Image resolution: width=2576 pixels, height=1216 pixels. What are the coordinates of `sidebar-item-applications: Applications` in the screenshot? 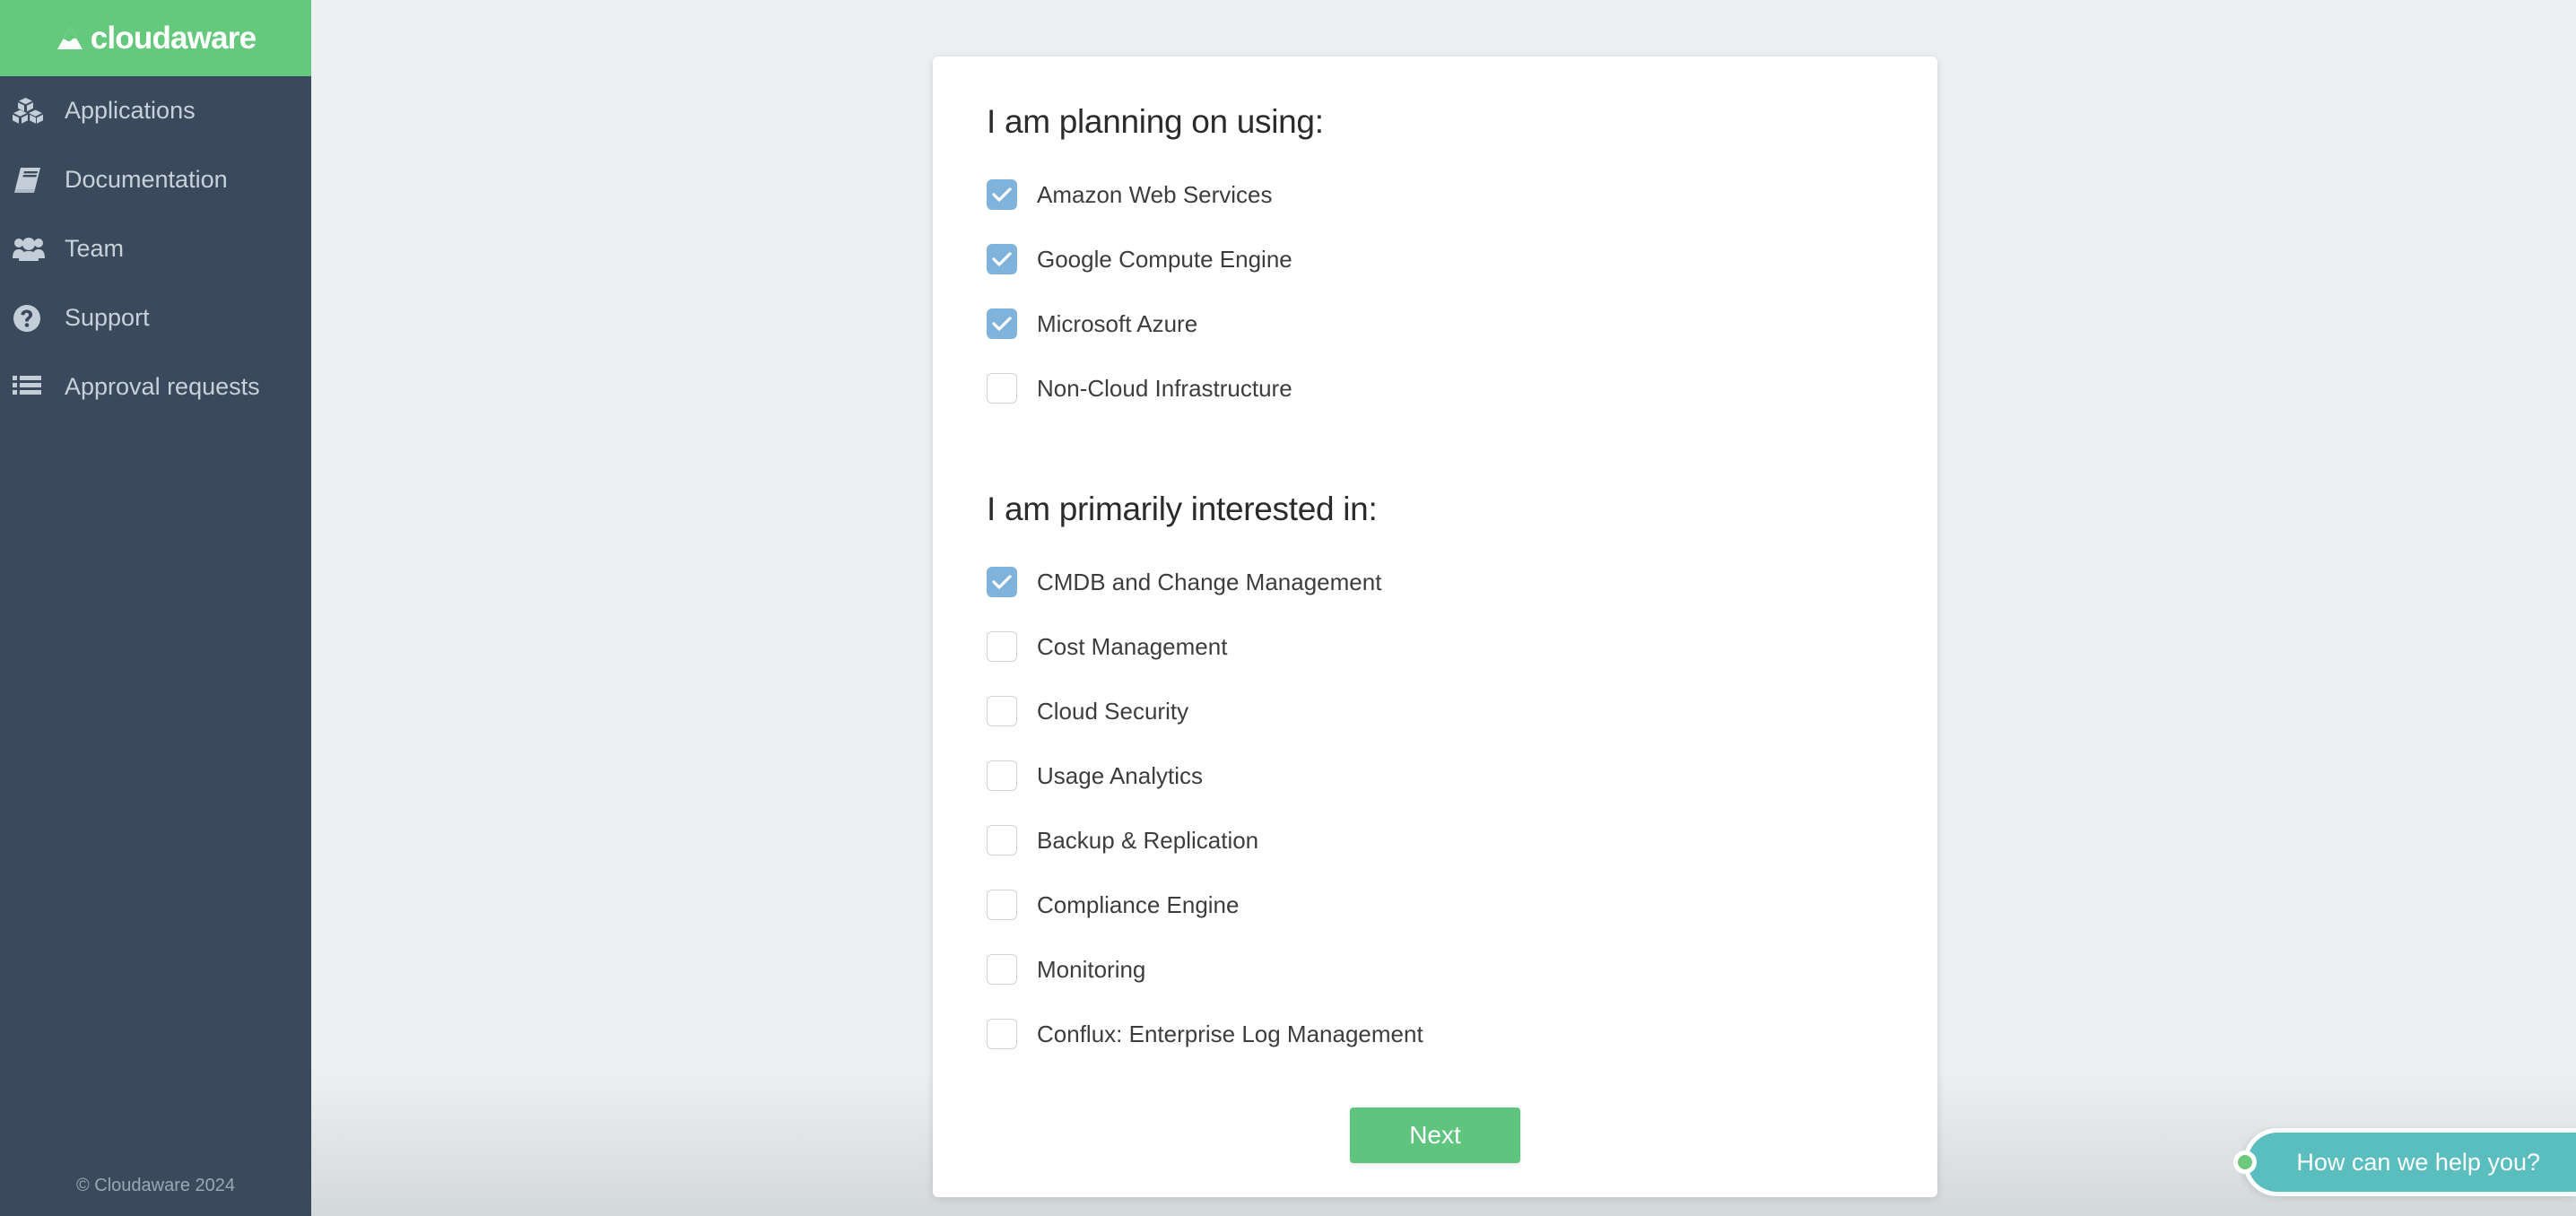 It's located at (155, 110).